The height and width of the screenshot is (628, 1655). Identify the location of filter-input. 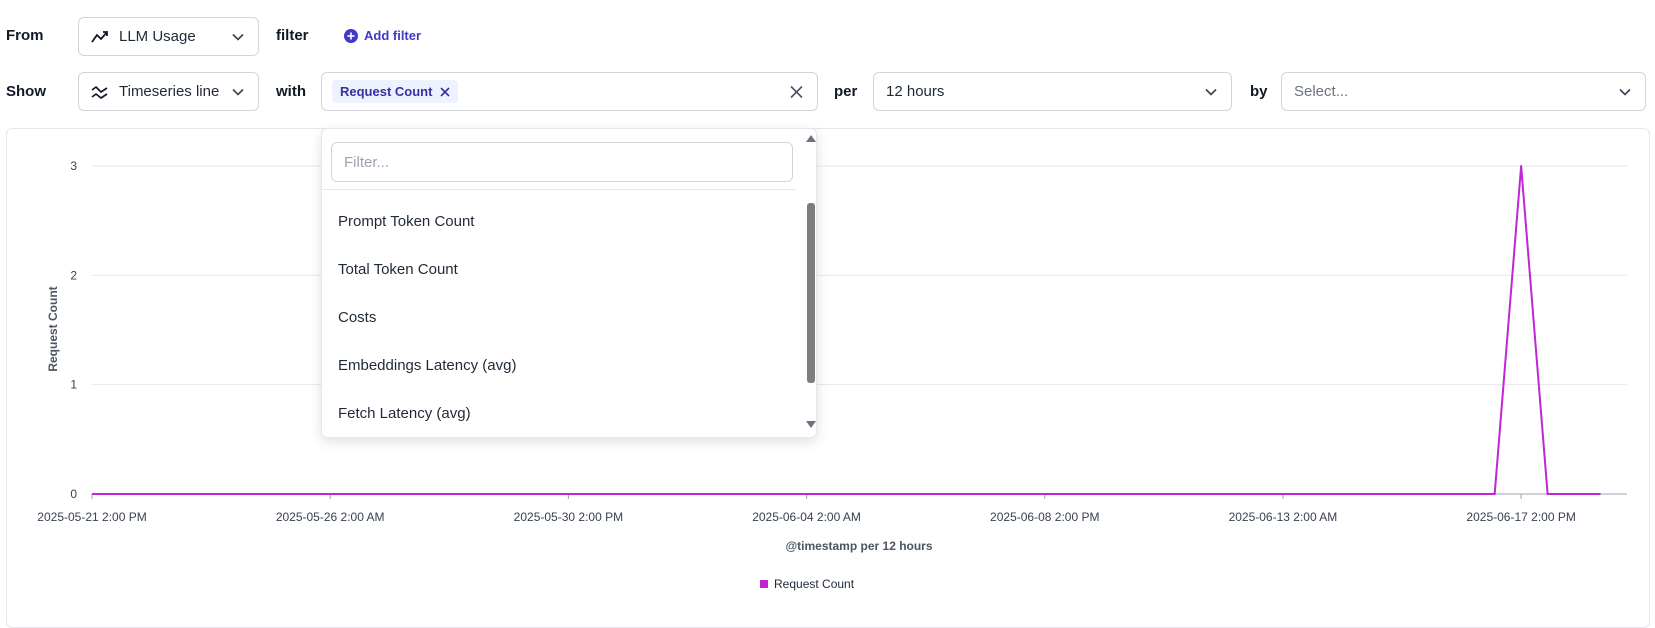
(562, 162).